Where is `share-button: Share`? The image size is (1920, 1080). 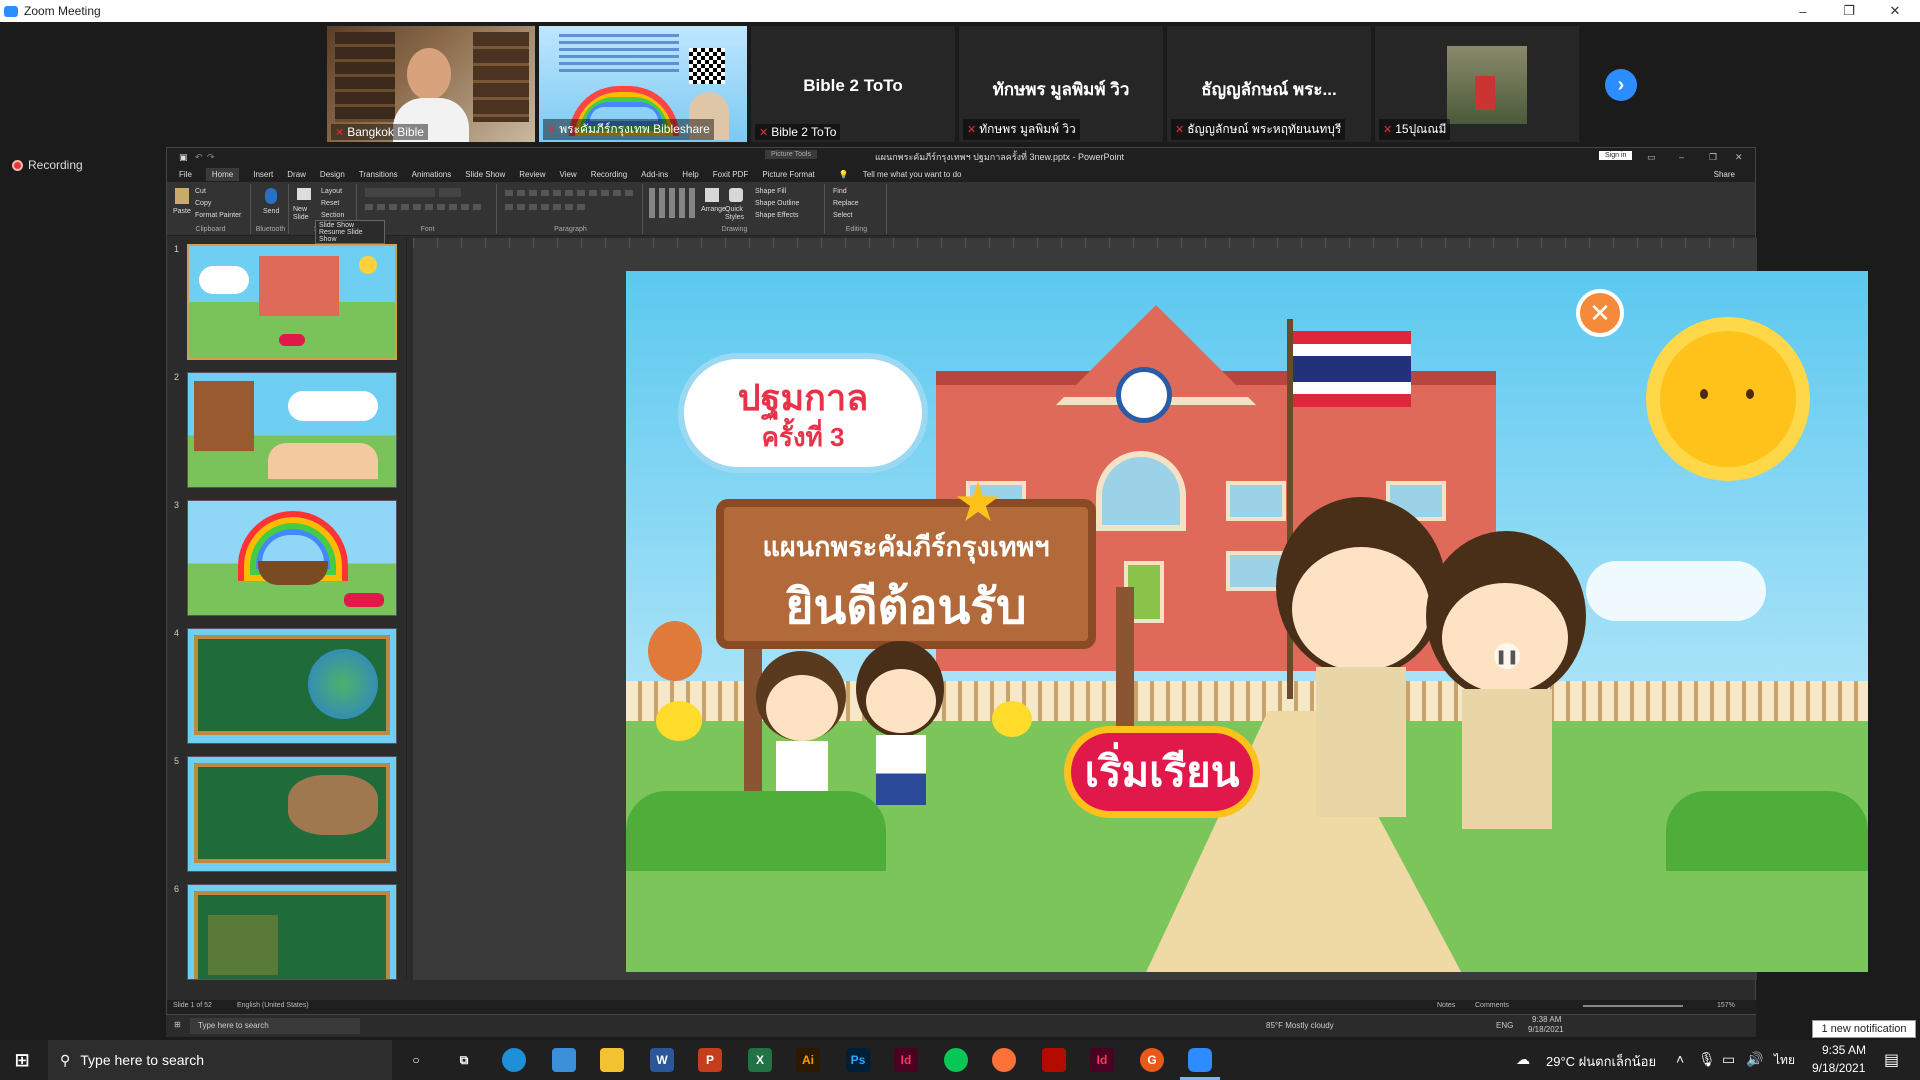
share-button: Share is located at coordinates (1724, 174).